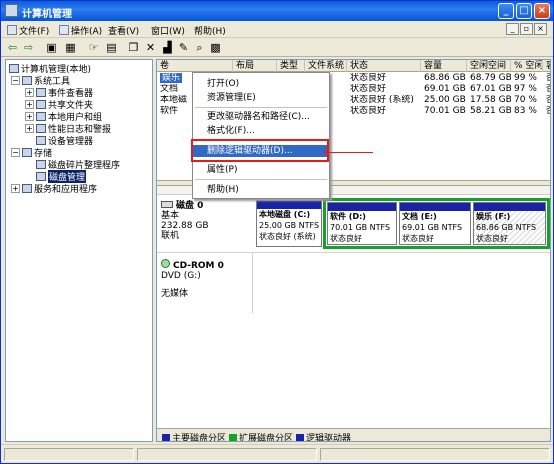 The height and width of the screenshot is (464, 554). Describe the element at coordinates (111, 47) in the screenshot. I see `help-icon: ▤` at that location.